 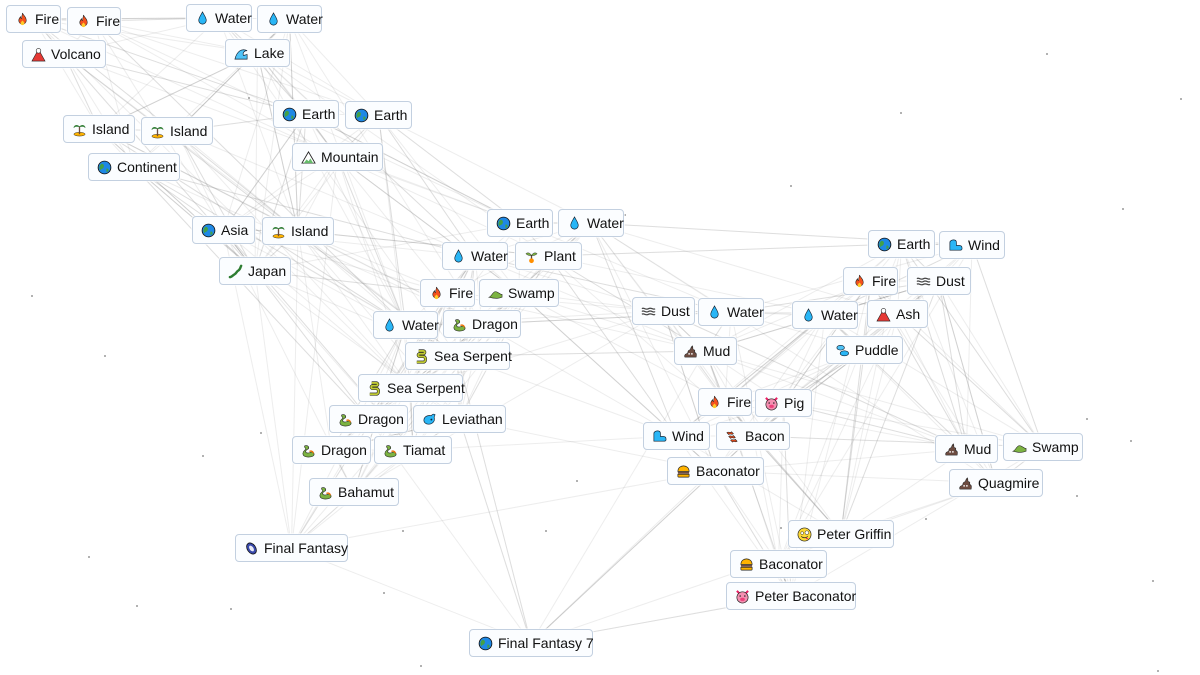 I want to click on element-tile-final-fantasy: Final Fantasy, so click(x=291, y=548).